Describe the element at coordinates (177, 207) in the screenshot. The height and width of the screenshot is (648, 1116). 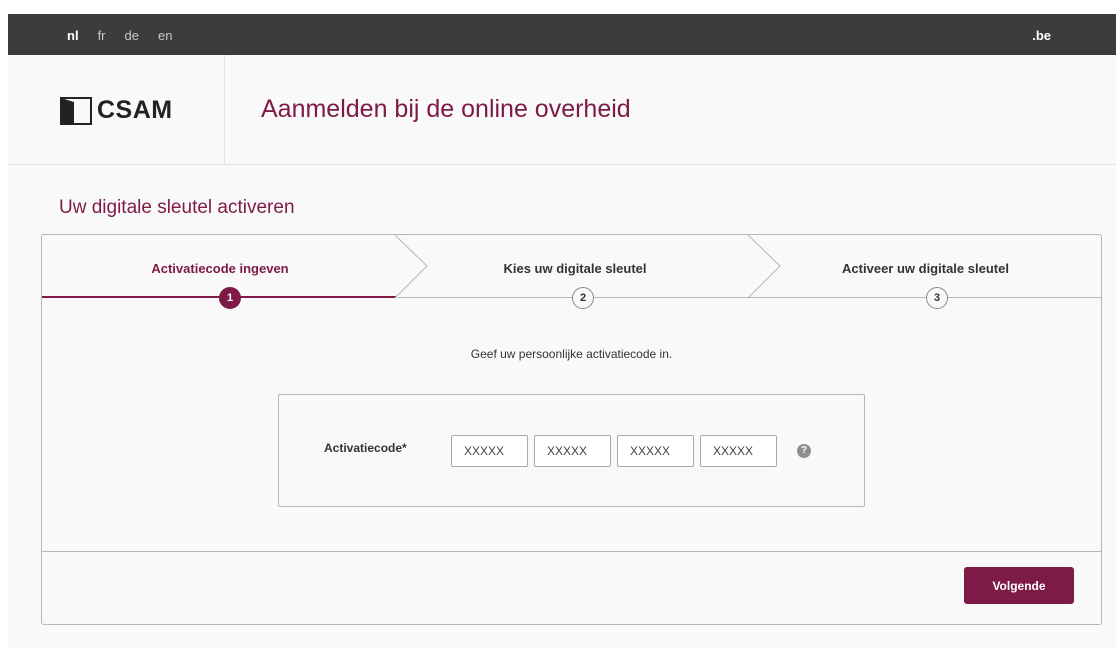
I see `page-title: Uw digitale sleutel activeren` at that location.